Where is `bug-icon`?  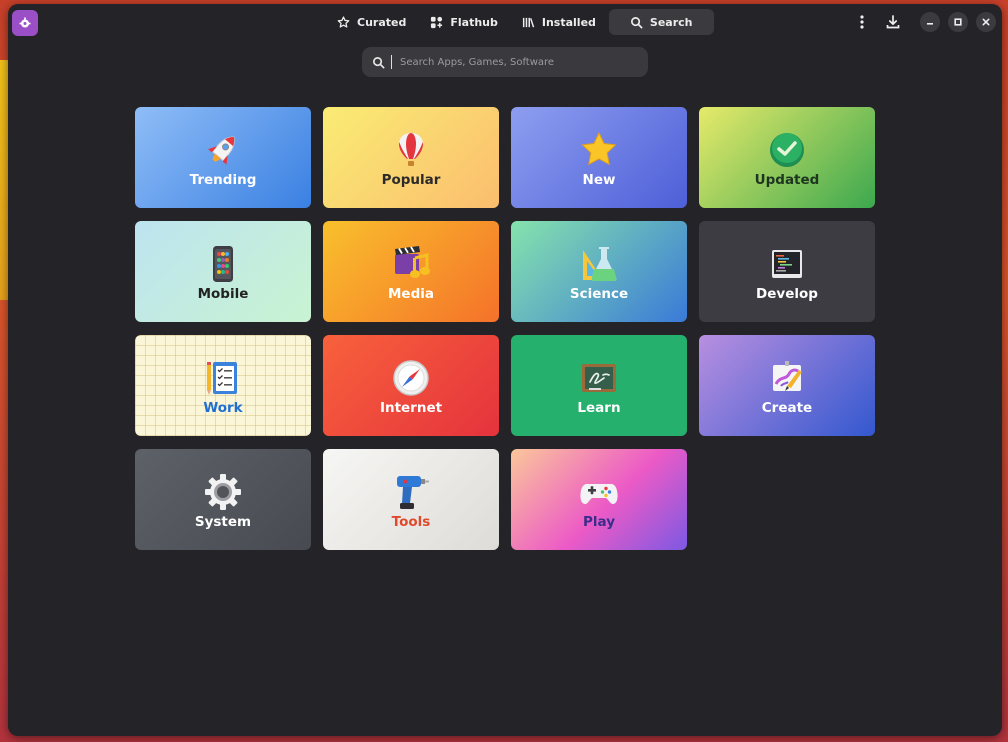 bug-icon is located at coordinates (25, 22).